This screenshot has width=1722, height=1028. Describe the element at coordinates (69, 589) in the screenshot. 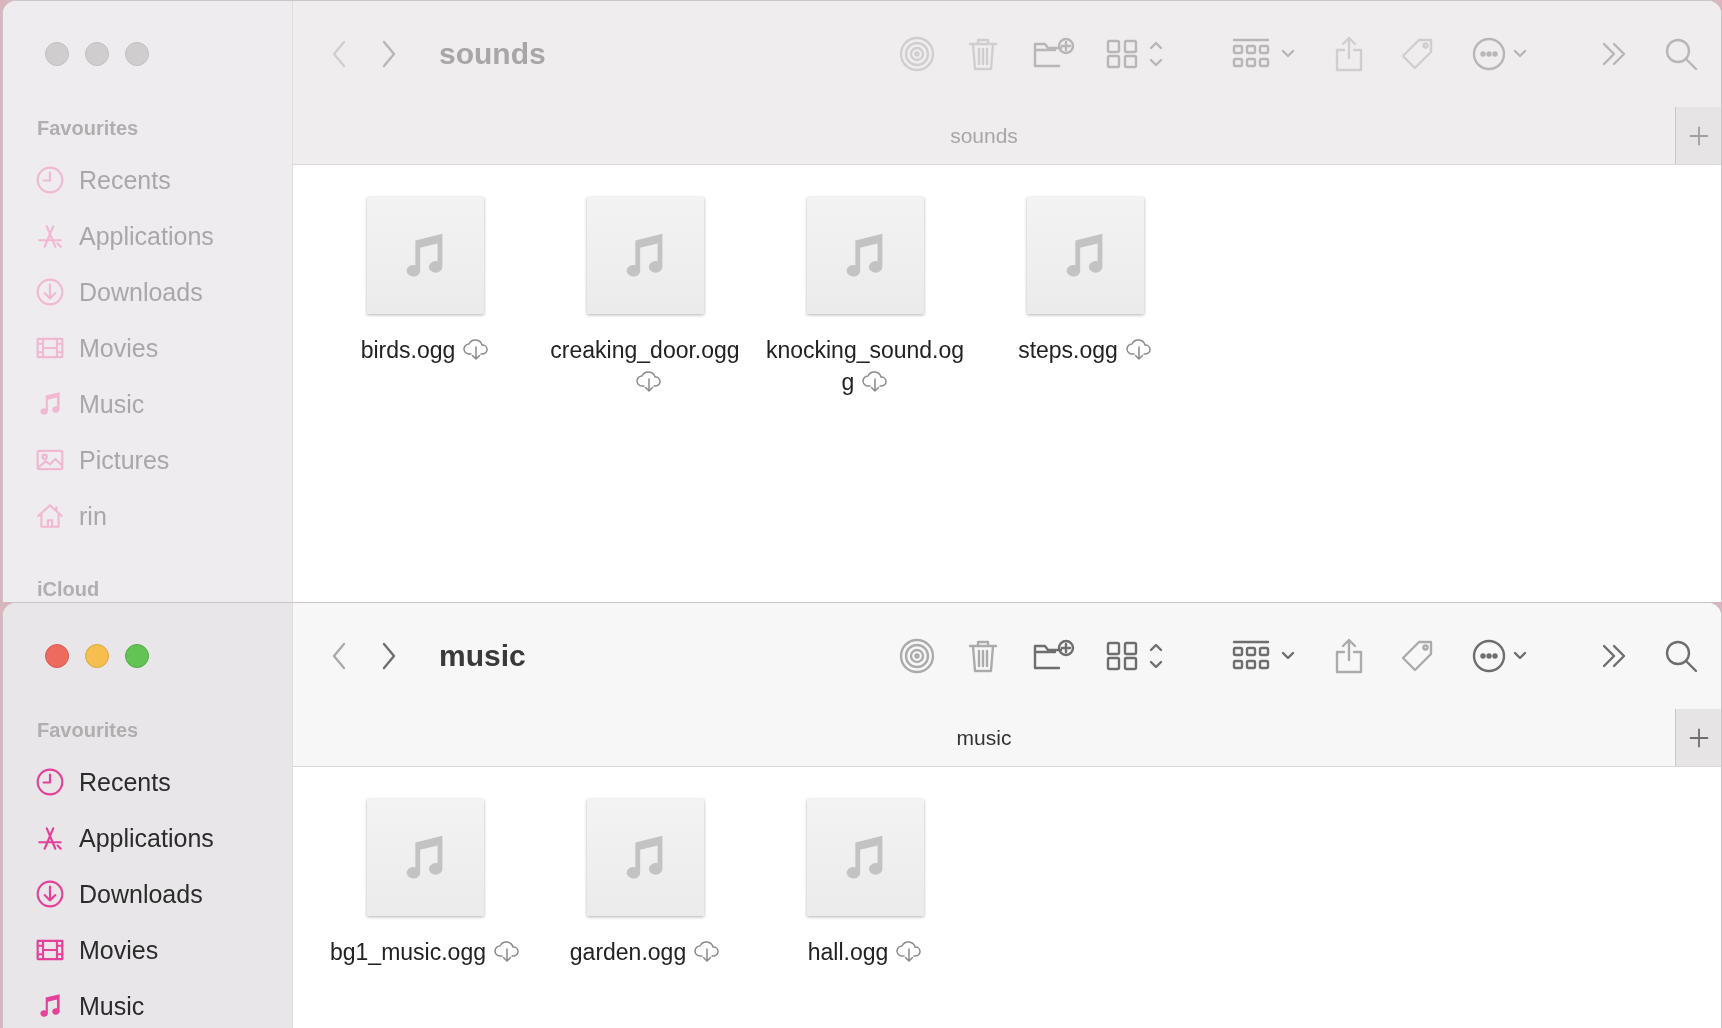

I see `sidebar-heading: iCloud` at that location.